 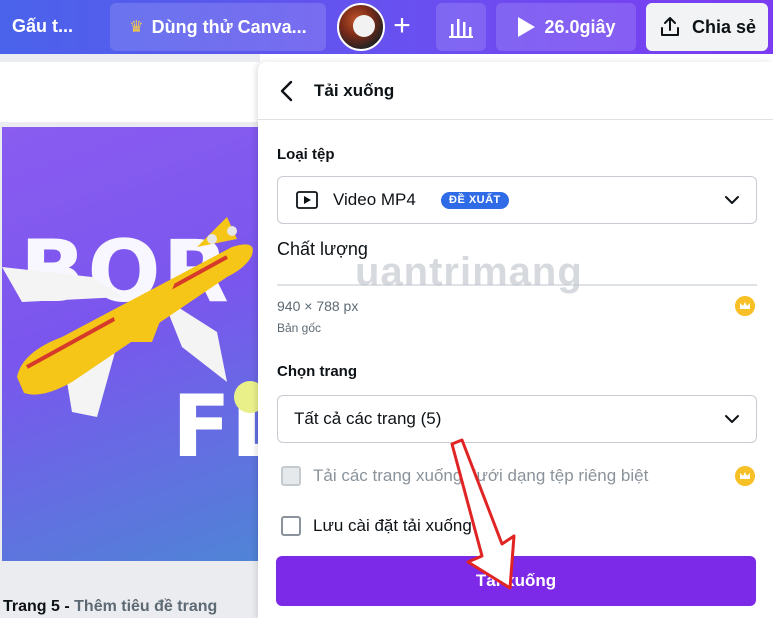 I want to click on timer-label: 26.0giây, so click(x=580, y=26).